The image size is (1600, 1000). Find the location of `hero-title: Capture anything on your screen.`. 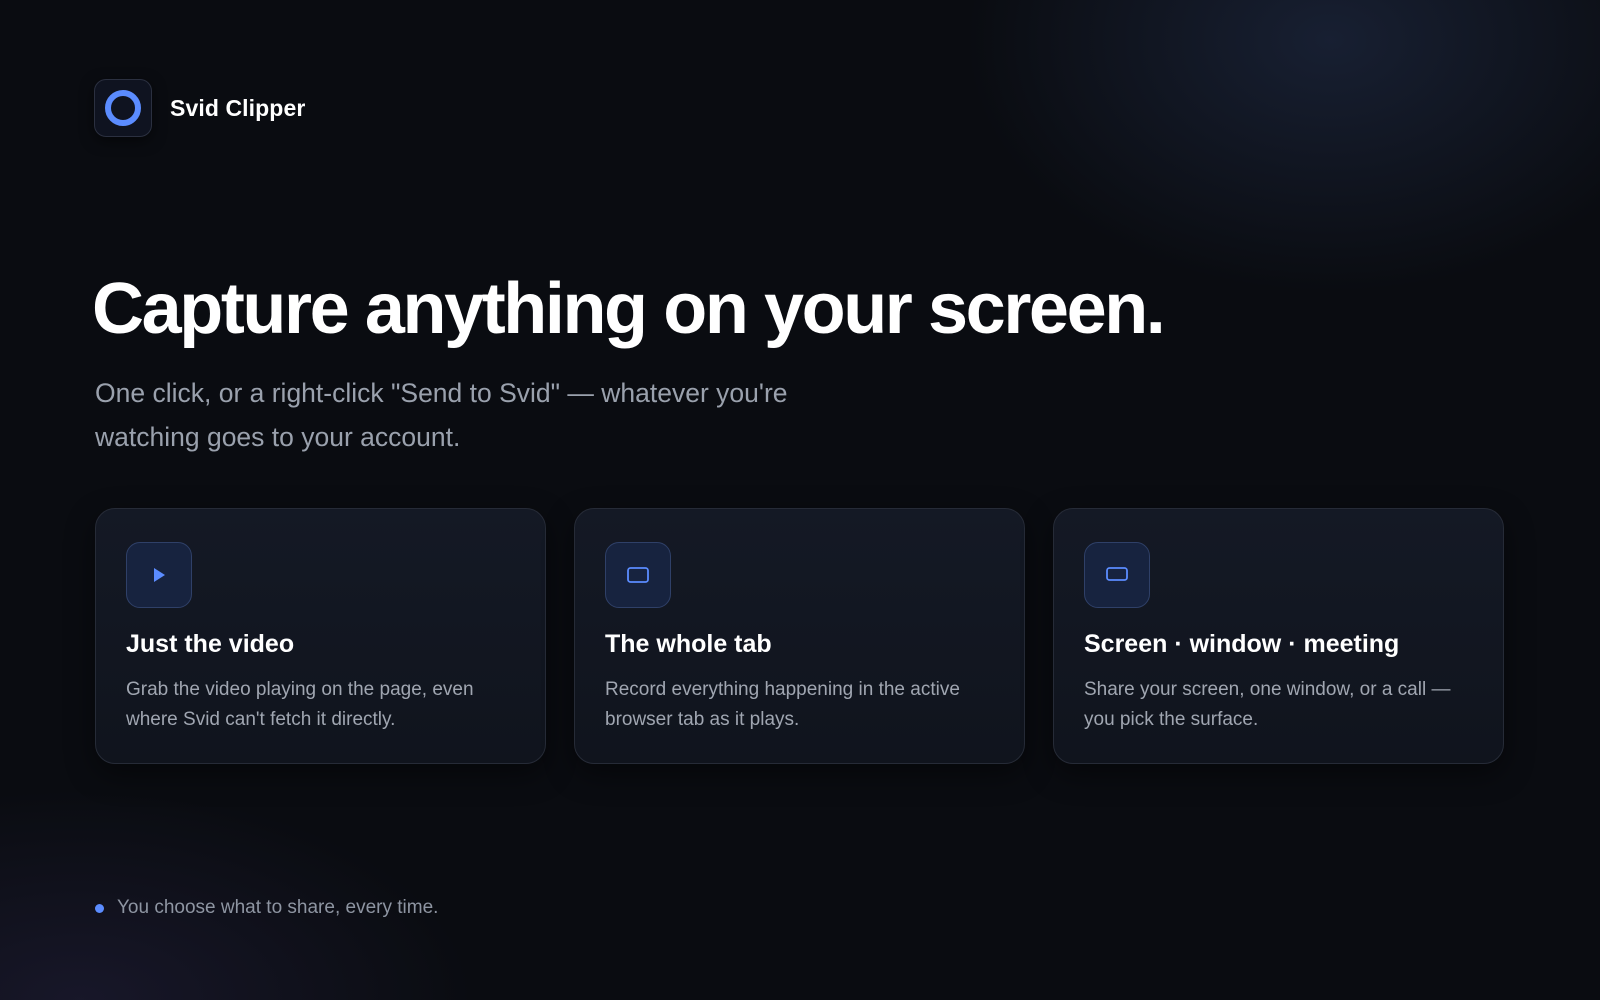

hero-title: Capture anything on your screen. is located at coordinates (629, 309).